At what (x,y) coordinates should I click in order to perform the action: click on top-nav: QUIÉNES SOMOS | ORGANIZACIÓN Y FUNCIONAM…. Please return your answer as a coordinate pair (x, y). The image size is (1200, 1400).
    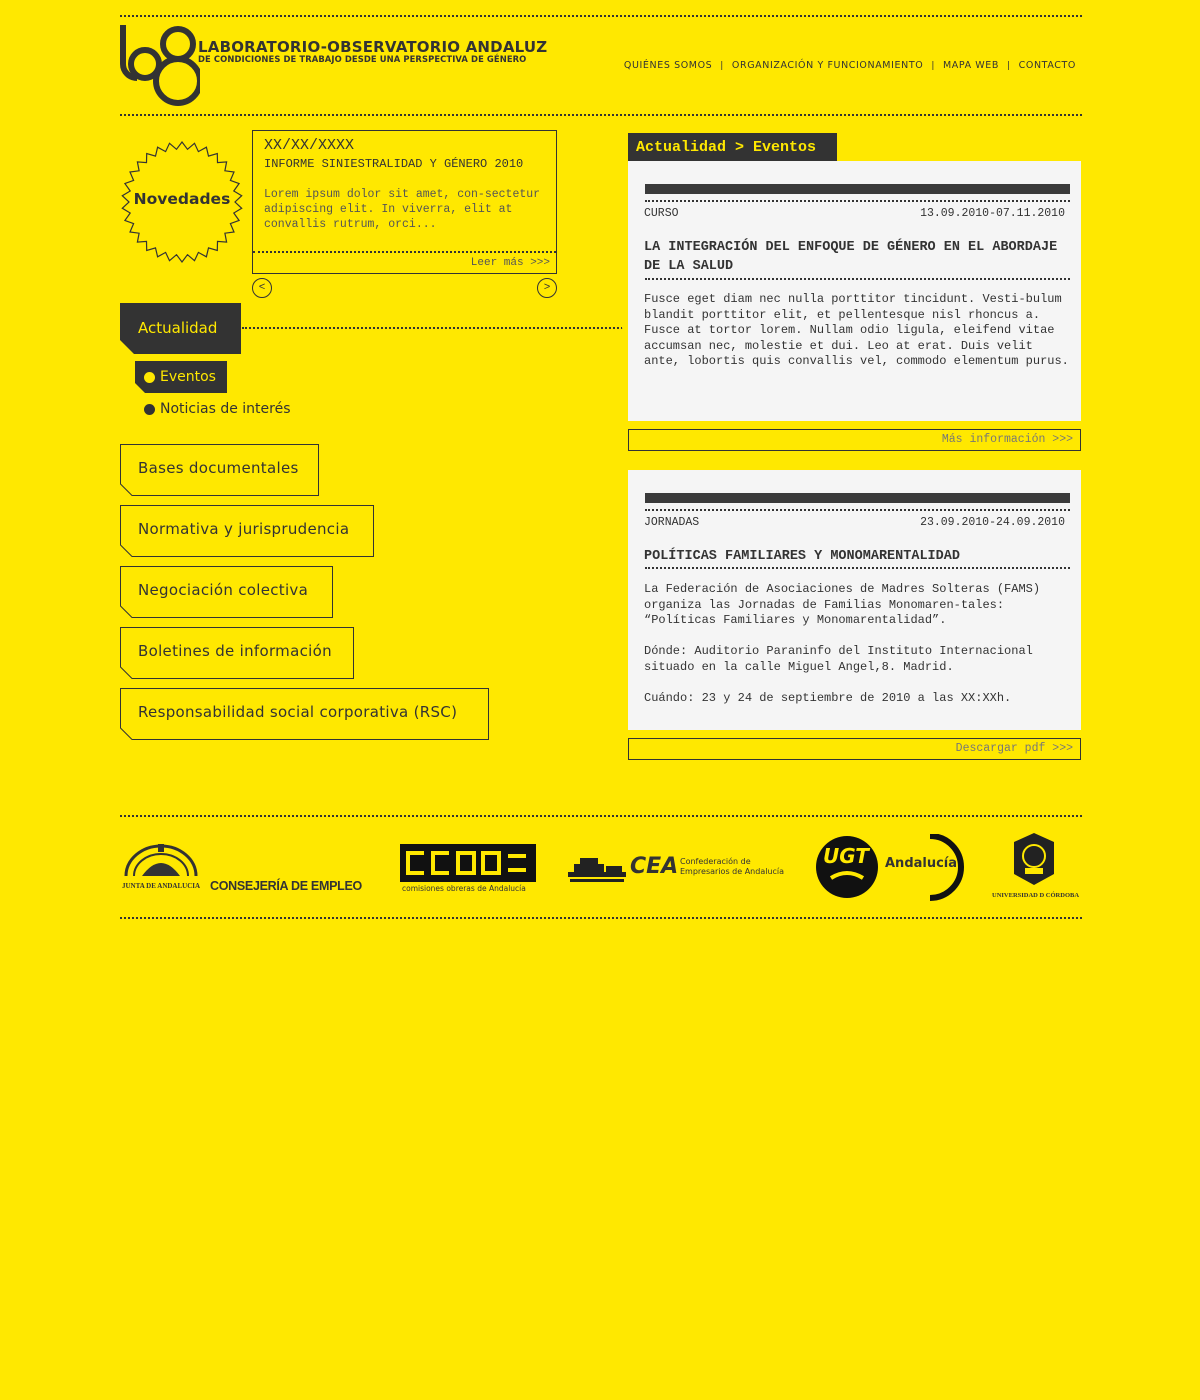
    Looking at the image, I should click on (850, 65).